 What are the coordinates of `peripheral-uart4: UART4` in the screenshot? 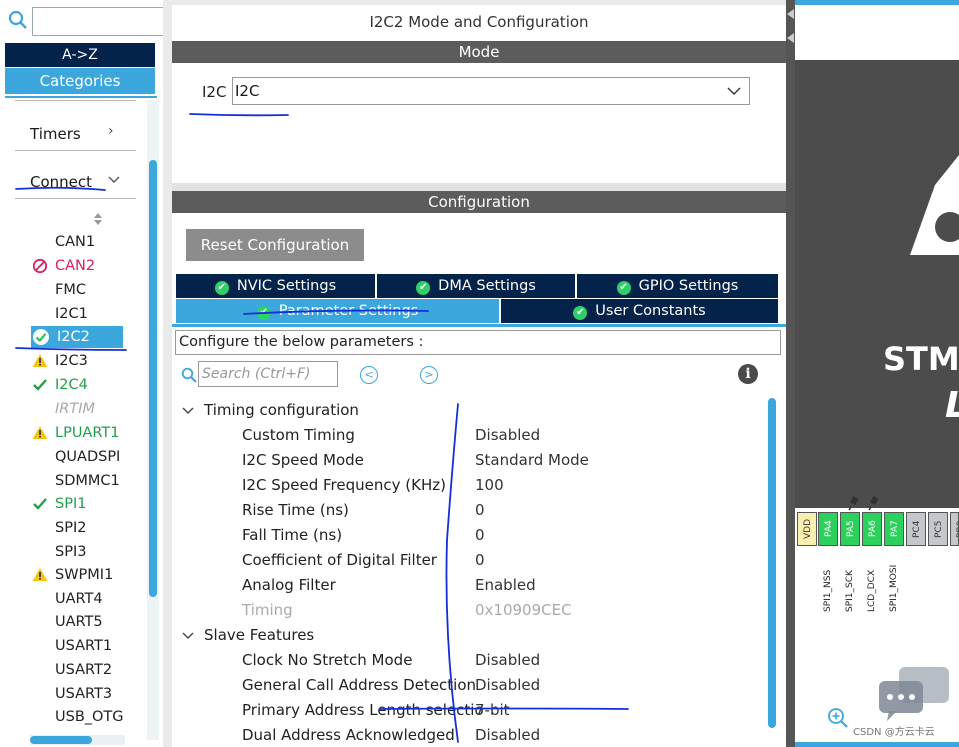 It's located at (79, 599).